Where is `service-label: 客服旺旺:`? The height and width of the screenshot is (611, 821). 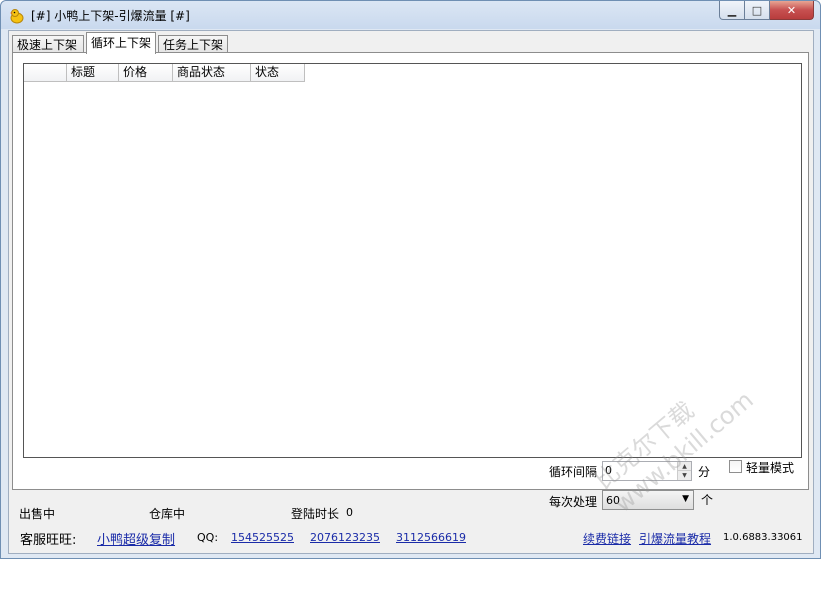 service-label: 客服旺旺: is located at coordinates (48, 540).